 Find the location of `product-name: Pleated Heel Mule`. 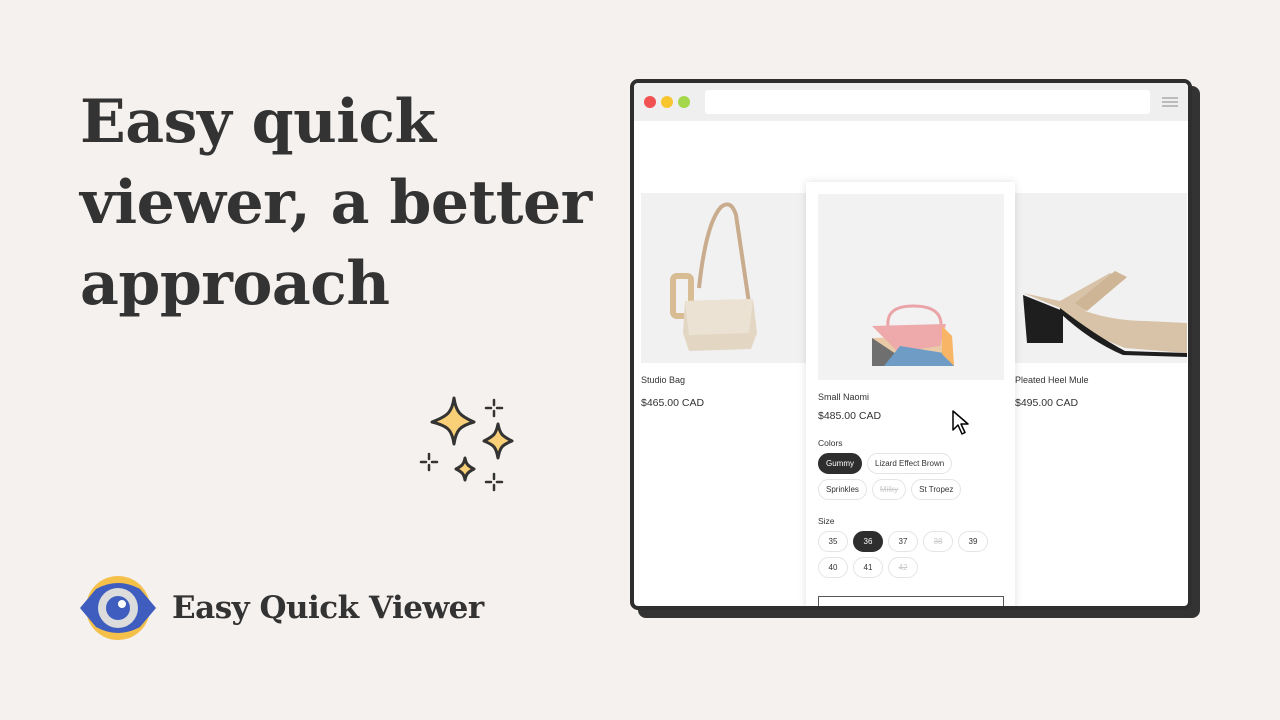

product-name: Pleated Heel Mule is located at coordinates (1101, 380).